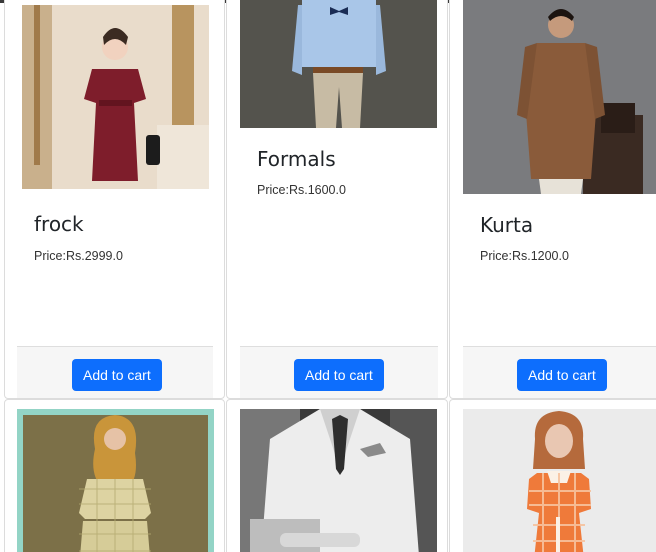 Image resolution: width=656 pixels, height=552 pixels. I want to click on product-image-frock, so click(115, 97).